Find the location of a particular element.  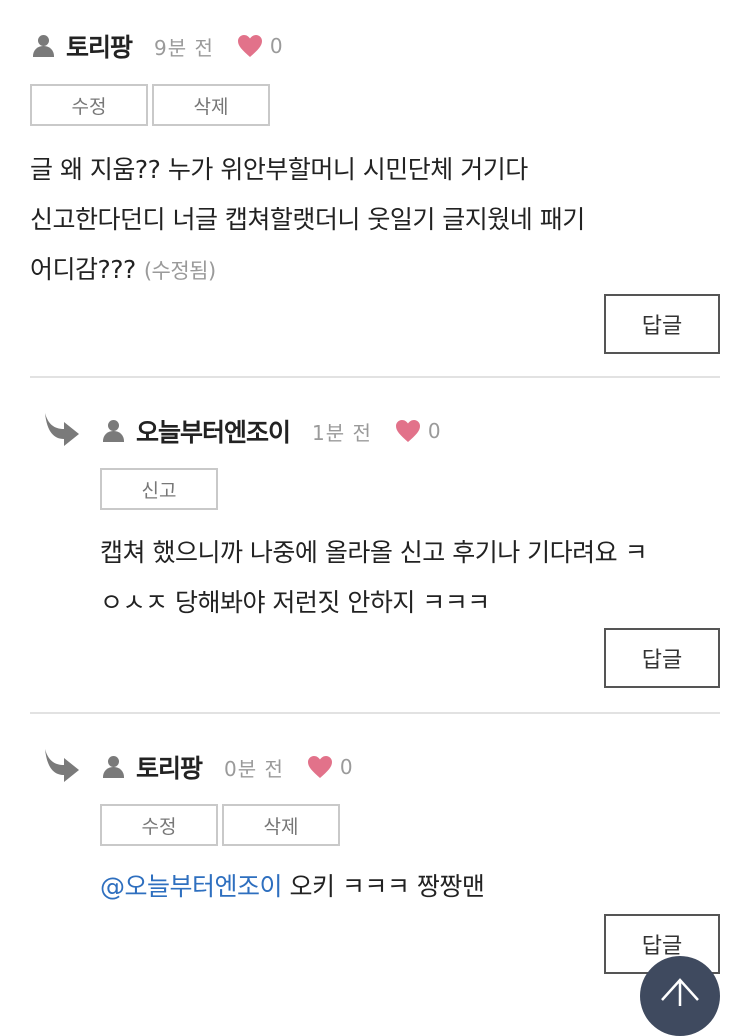

mention-link: @오늘부터엔조이 is located at coordinates (191, 886).